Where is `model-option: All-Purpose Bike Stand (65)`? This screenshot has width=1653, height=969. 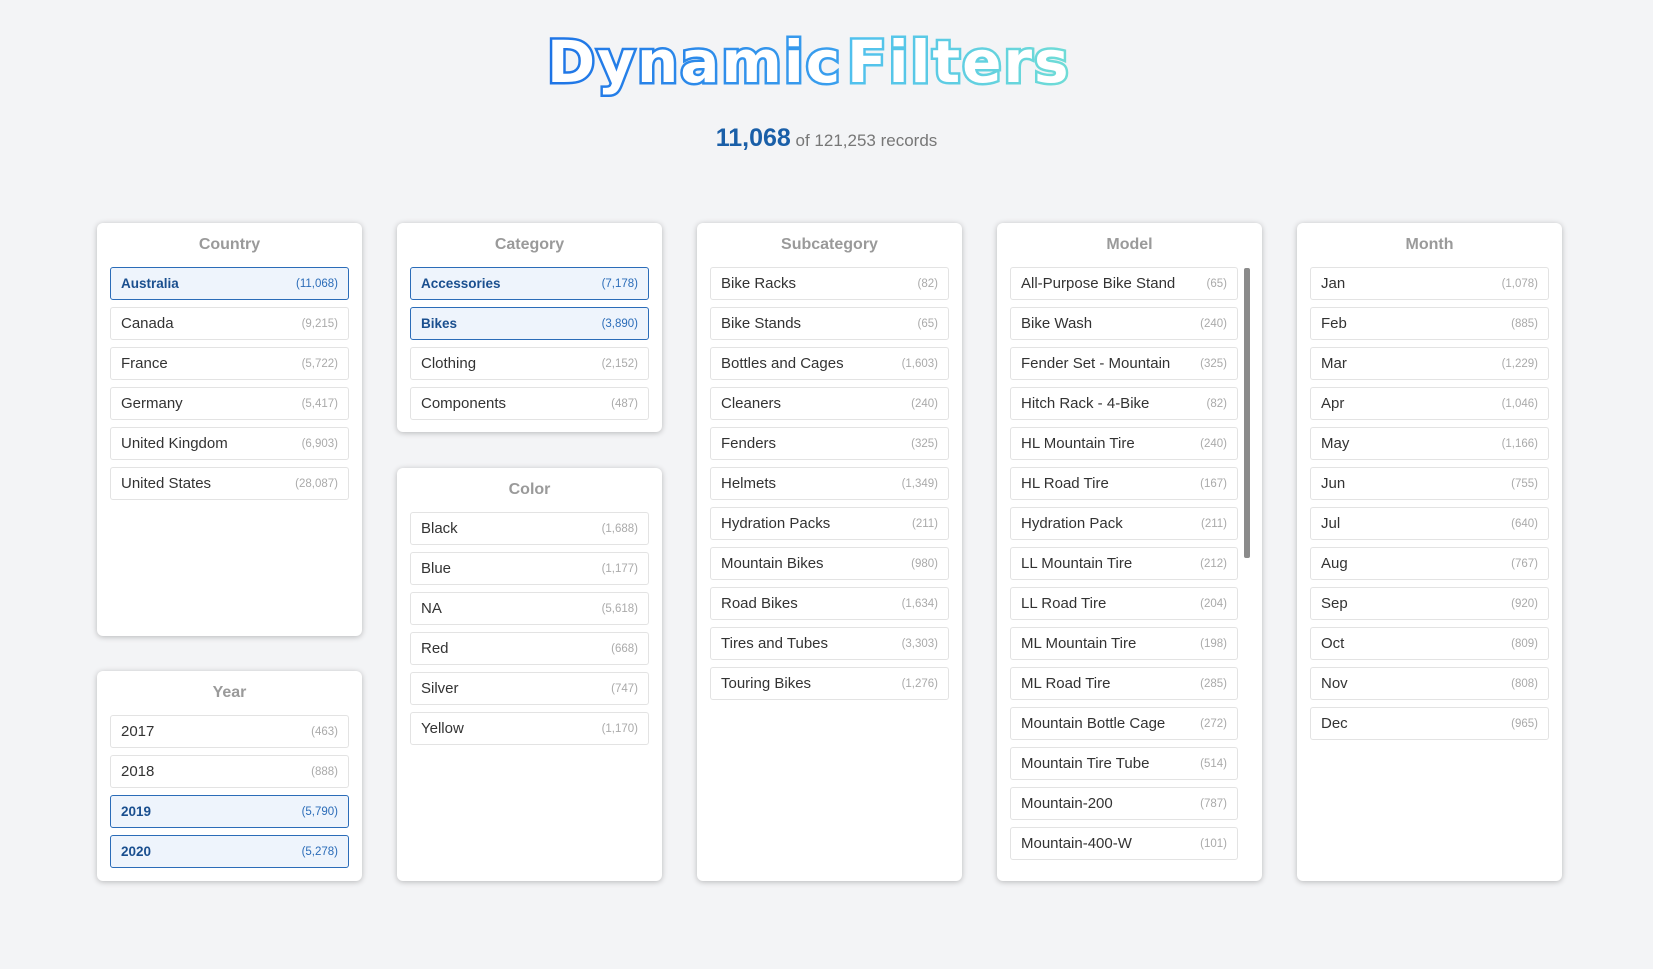 model-option: All-Purpose Bike Stand (65) is located at coordinates (1124, 283).